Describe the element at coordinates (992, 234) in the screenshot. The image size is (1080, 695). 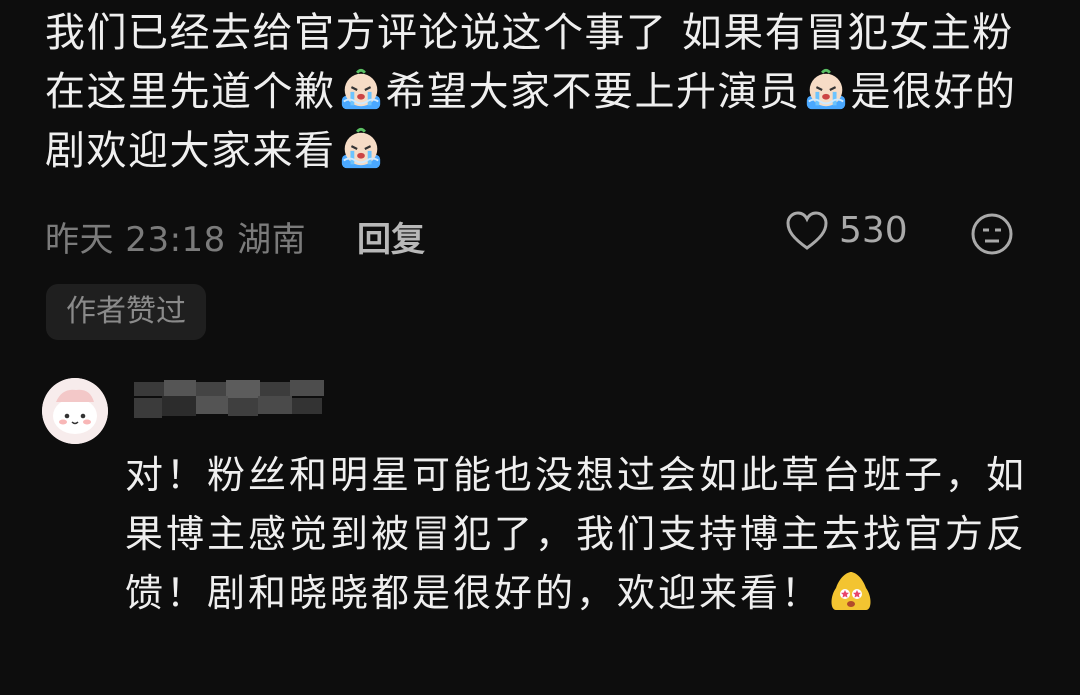
I see `dislike-face-icon` at that location.